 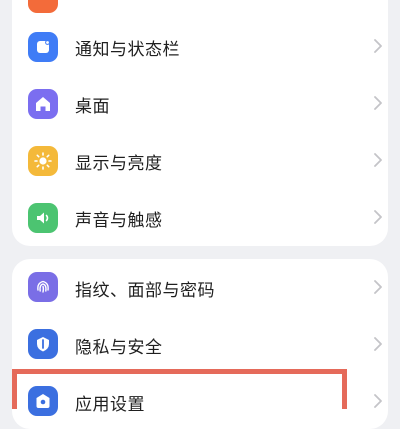 I want to click on speaker-icon, so click(x=43, y=218).